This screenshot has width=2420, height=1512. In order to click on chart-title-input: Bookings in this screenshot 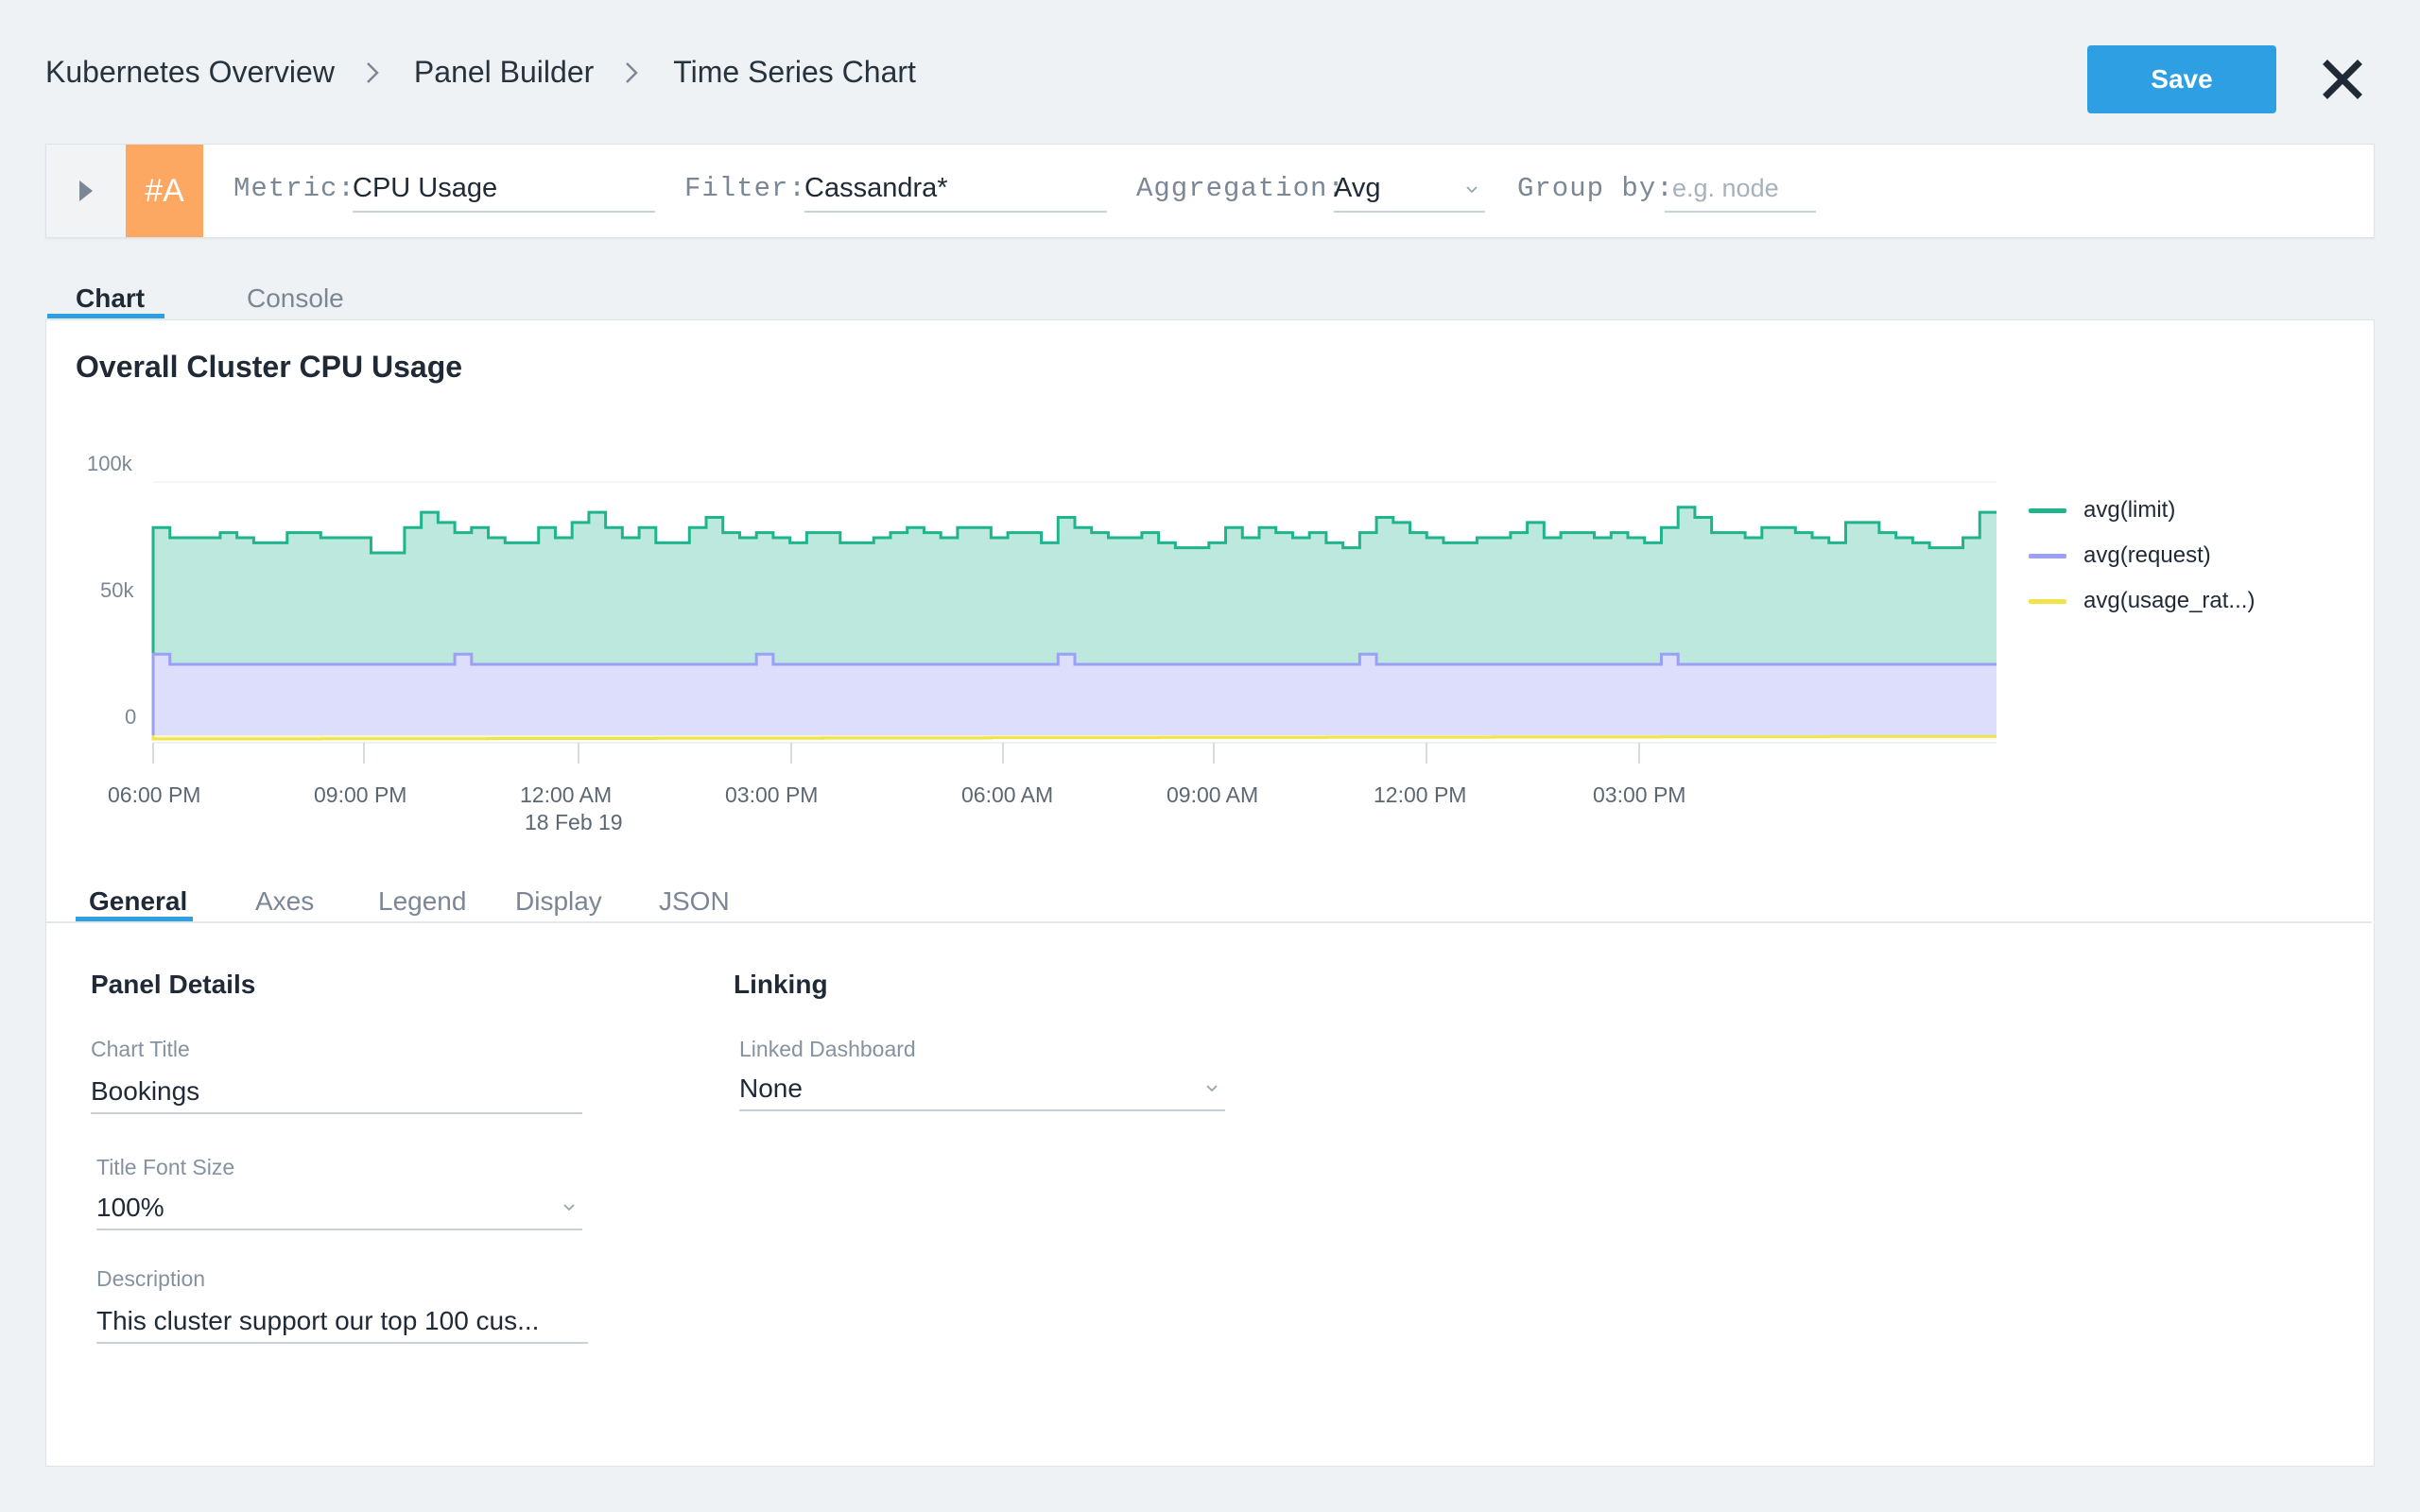, I will do `click(336, 1092)`.